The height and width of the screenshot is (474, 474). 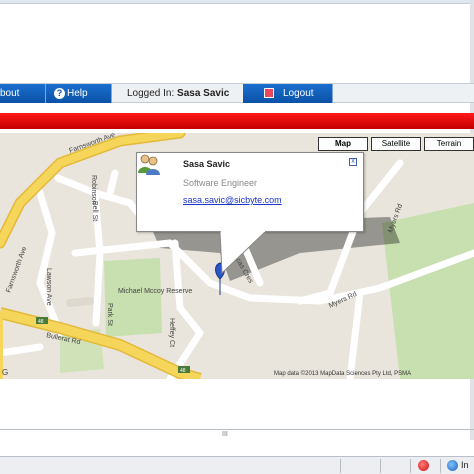 I want to click on security-icon, so click(x=423, y=465).